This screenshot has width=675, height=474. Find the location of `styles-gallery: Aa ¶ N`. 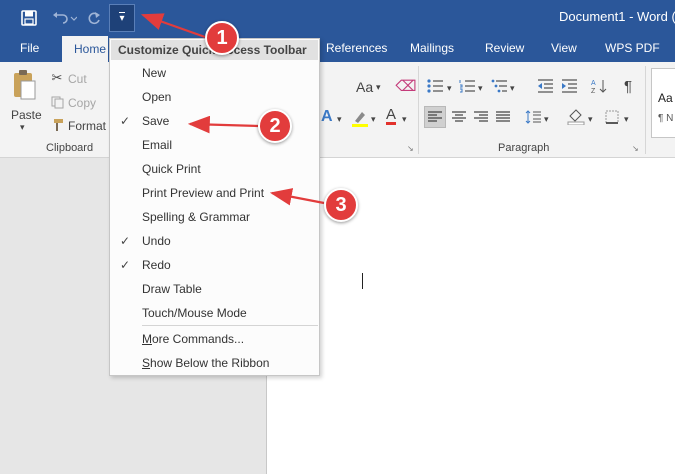

styles-gallery: Aa ¶ N is located at coordinates (663, 103).